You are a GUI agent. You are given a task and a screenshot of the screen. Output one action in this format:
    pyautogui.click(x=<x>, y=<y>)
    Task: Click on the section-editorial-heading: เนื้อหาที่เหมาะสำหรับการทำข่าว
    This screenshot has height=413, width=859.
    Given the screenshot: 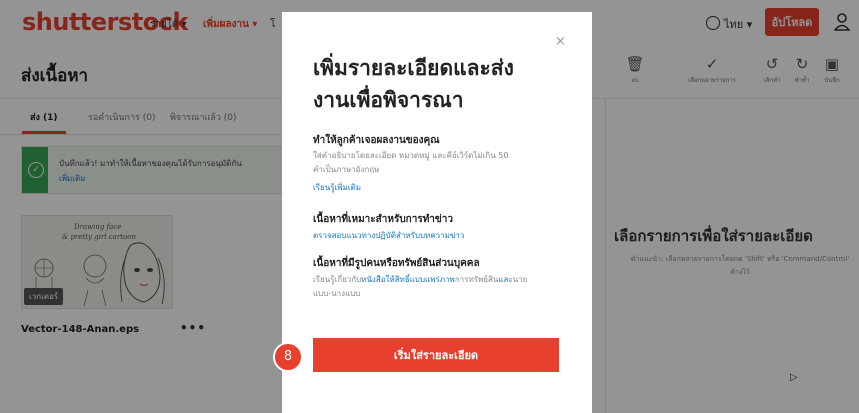 What is the action you would take?
    pyautogui.click(x=383, y=219)
    